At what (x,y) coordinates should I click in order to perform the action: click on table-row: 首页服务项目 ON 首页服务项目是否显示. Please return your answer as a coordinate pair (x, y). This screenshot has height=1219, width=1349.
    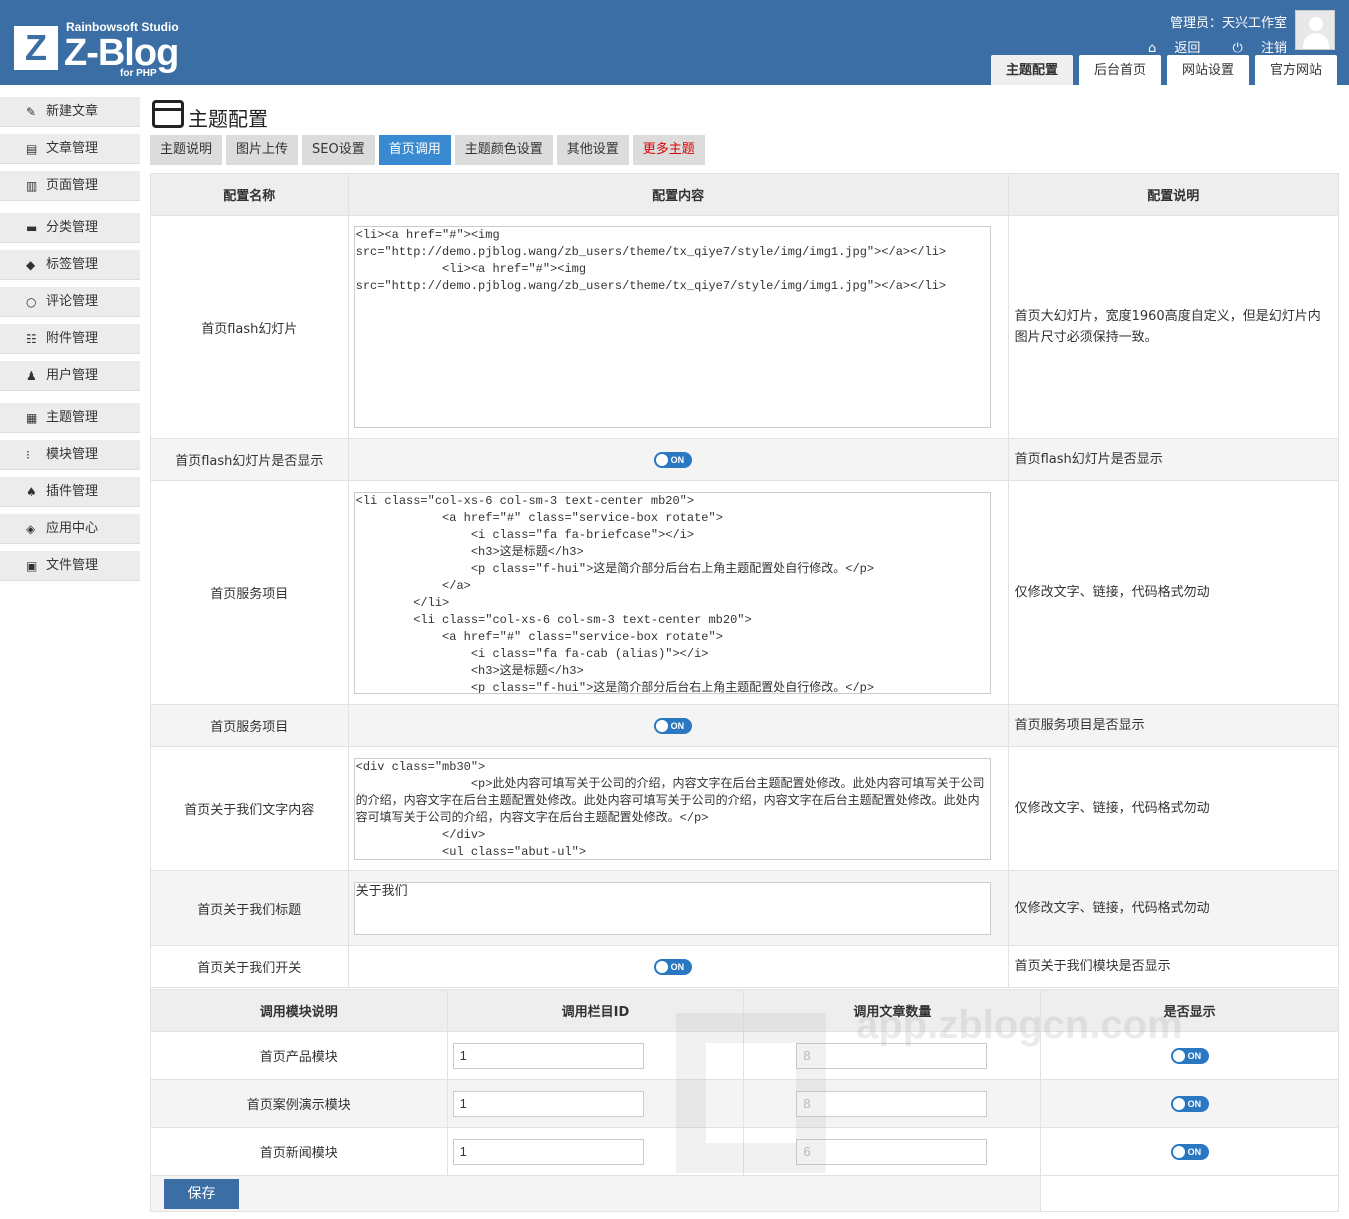
    Looking at the image, I should click on (745, 725).